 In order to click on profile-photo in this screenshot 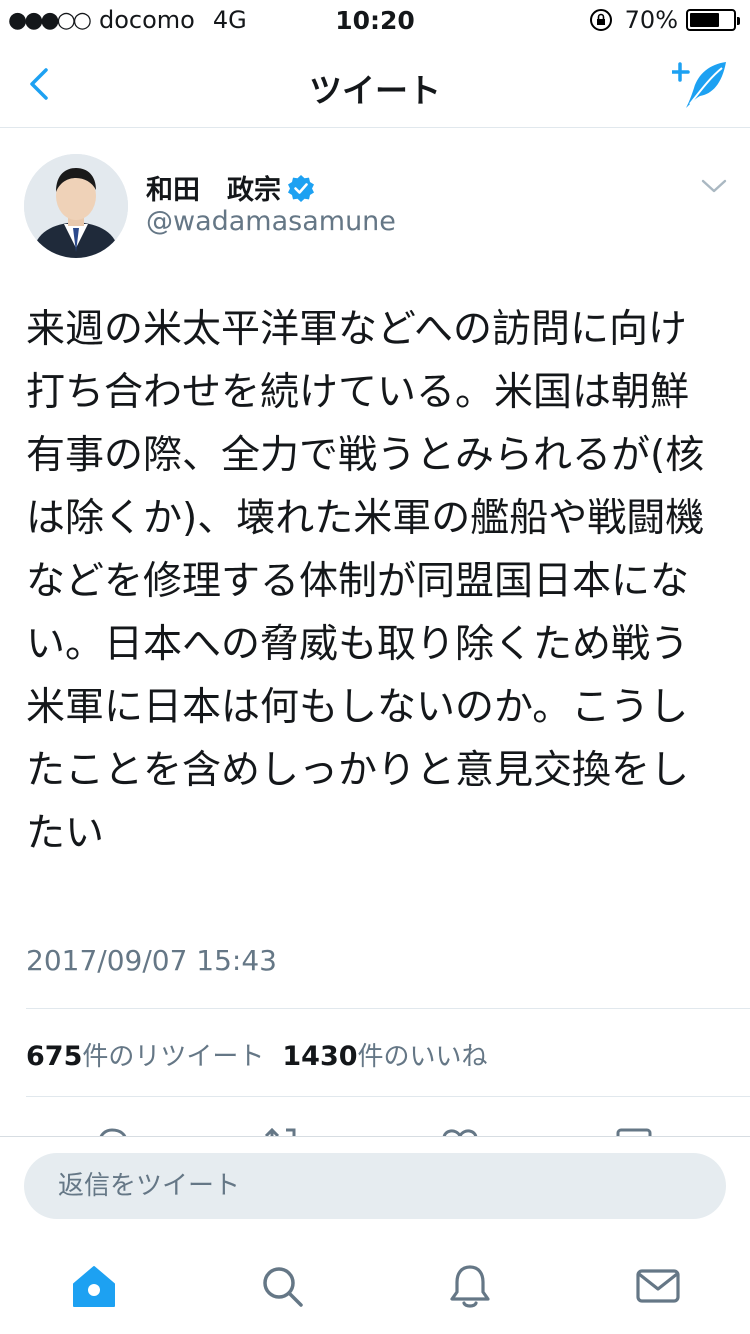, I will do `click(76, 206)`.